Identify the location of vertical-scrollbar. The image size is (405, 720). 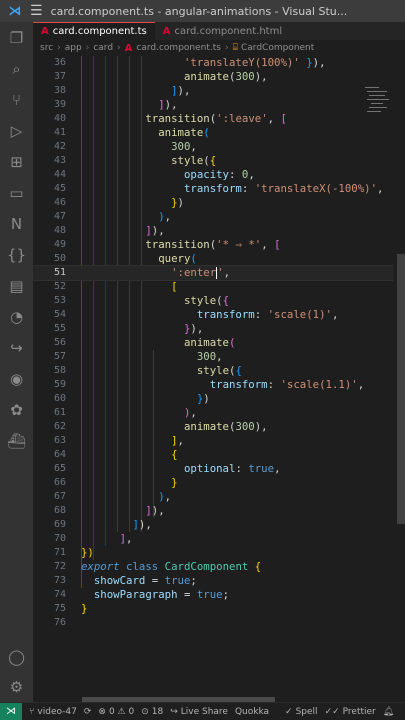
(401, 389).